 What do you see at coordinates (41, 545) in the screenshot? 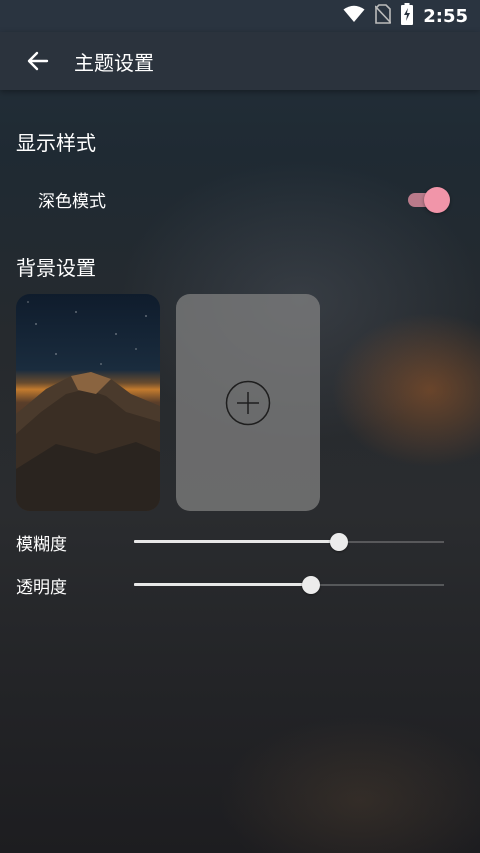
I see `blur-label: 模糊度` at bounding box center [41, 545].